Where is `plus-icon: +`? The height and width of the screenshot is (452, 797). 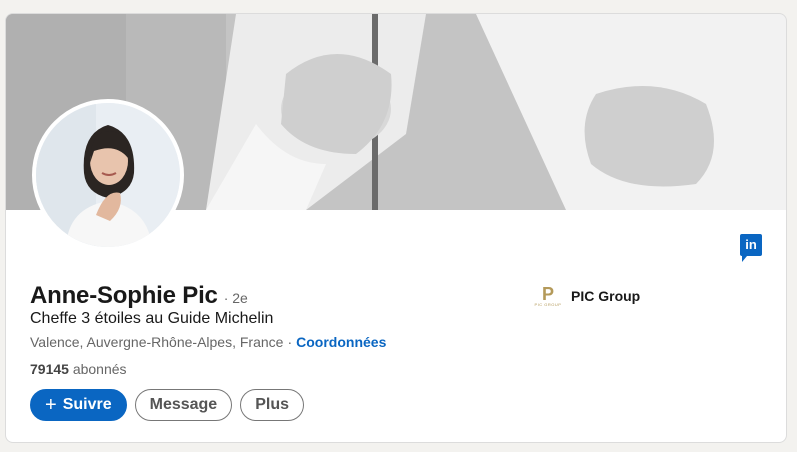 plus-icon: + is located at coordinates (51, 405).